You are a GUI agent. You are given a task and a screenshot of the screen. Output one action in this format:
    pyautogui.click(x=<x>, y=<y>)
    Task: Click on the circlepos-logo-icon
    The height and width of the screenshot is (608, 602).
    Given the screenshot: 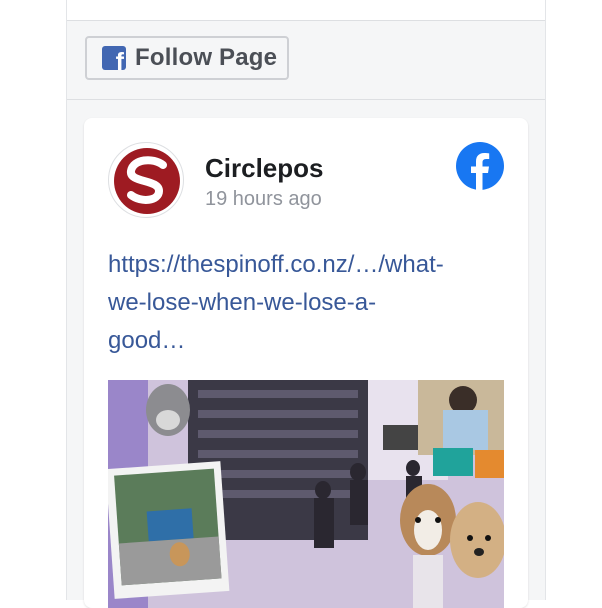 What is the action you would take?
    pyautogui.click(x=147, y=181)
    